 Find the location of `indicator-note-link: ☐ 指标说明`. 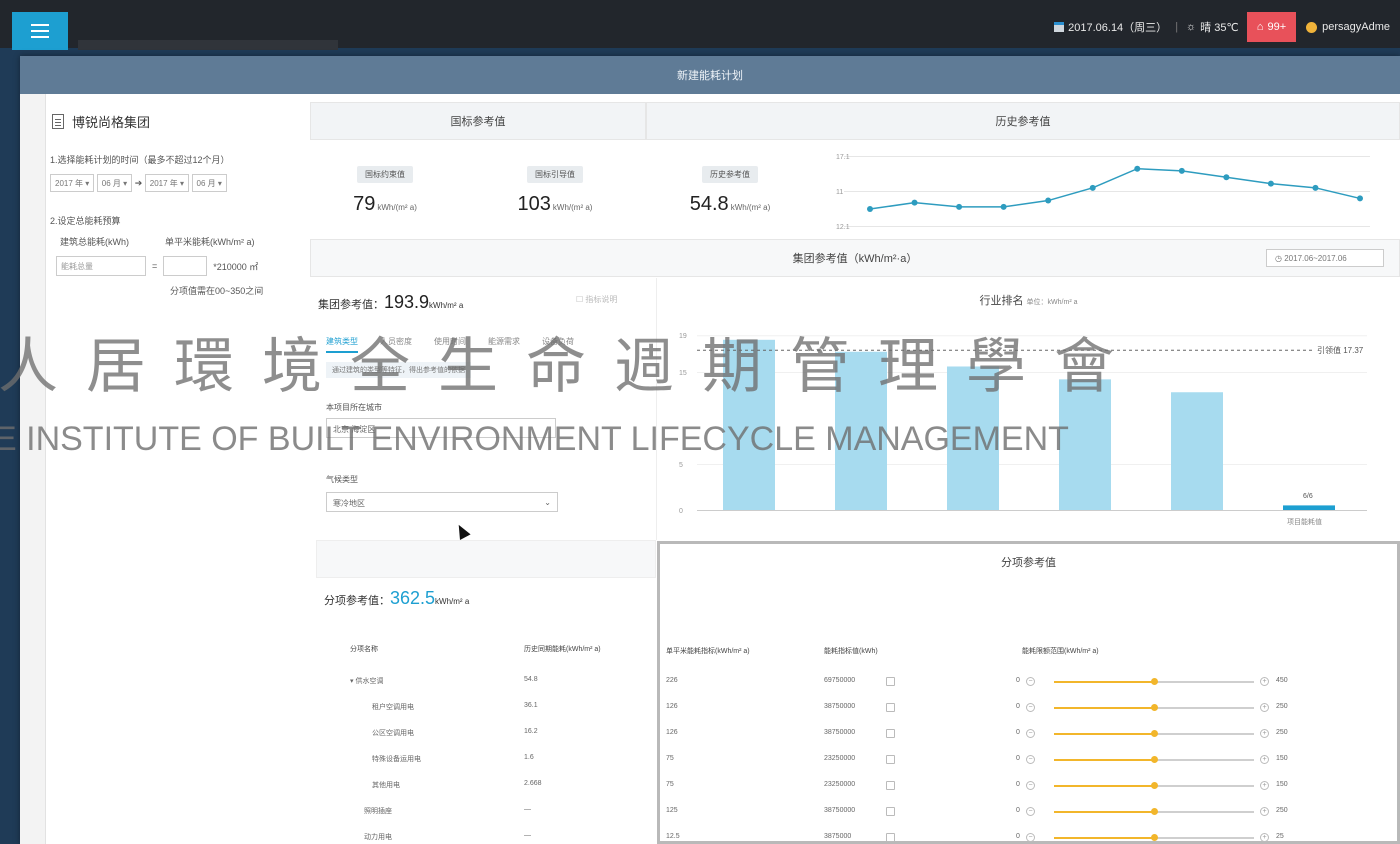

indicator-note-link: ☐ 指标说明 is located at coordinates (596, 299).